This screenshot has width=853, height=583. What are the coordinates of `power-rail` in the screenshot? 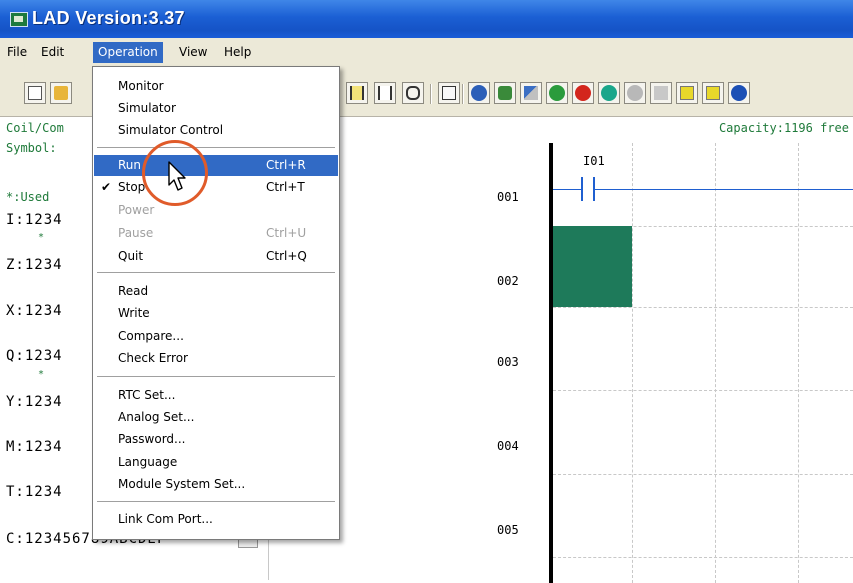 It's located at (551, 363).